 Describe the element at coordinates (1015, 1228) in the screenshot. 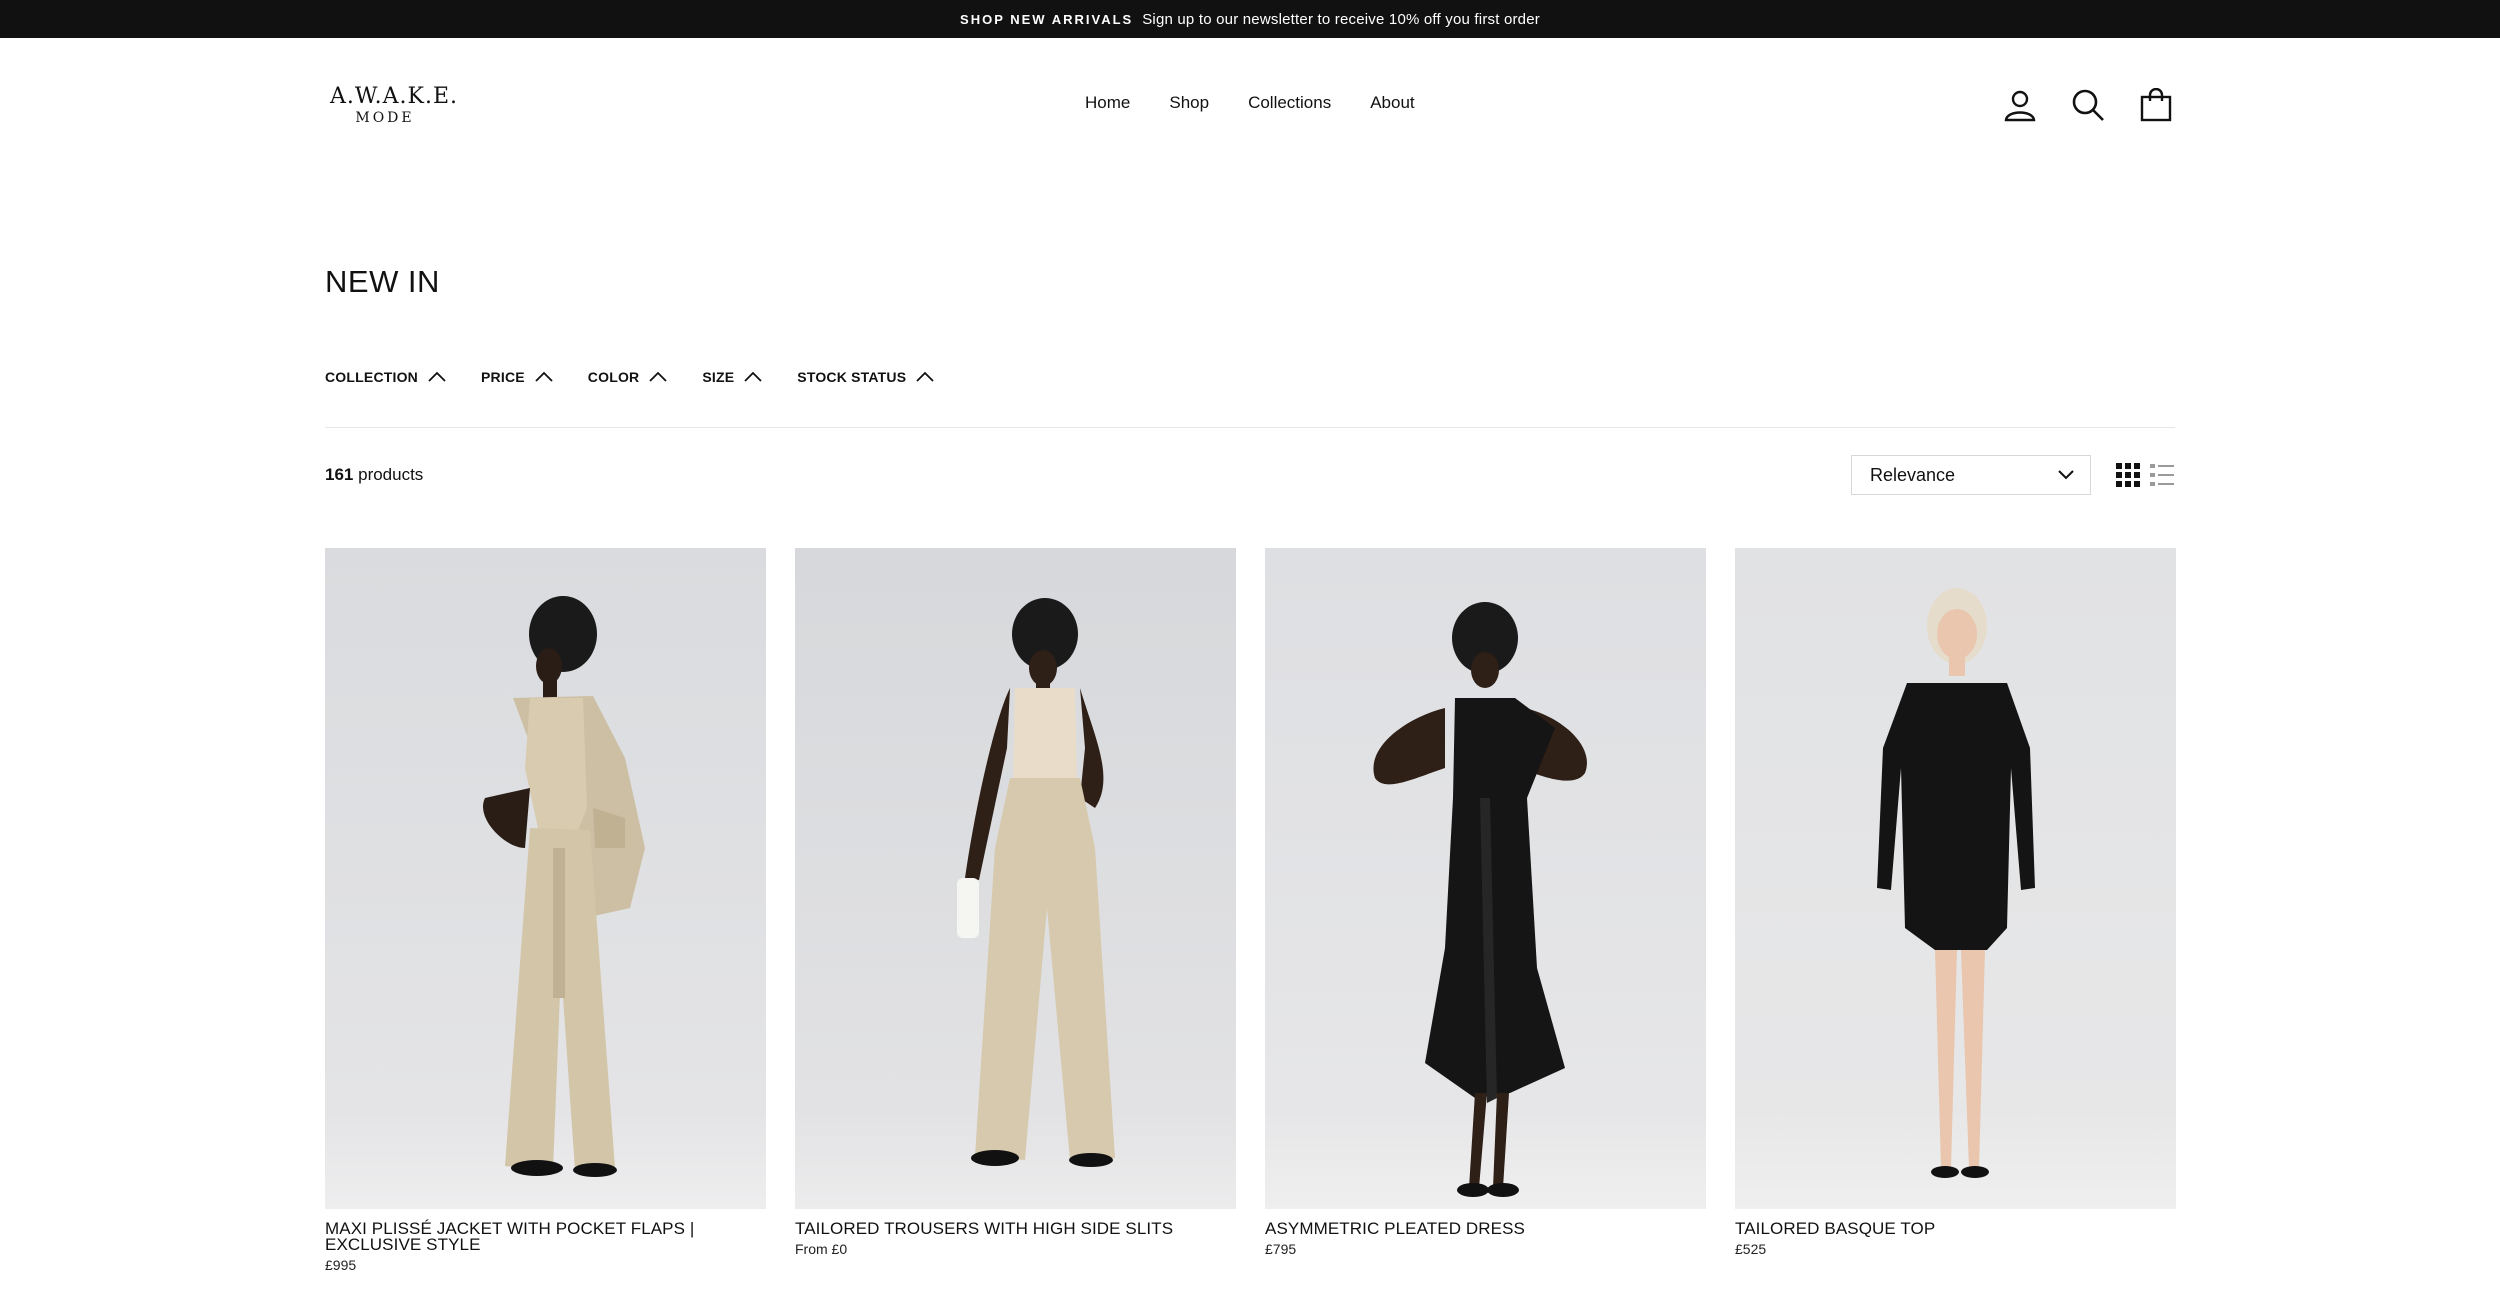

I see `product-name: TAILORED TROUSERS WITH HIGH SIDE SLITS` at that location.